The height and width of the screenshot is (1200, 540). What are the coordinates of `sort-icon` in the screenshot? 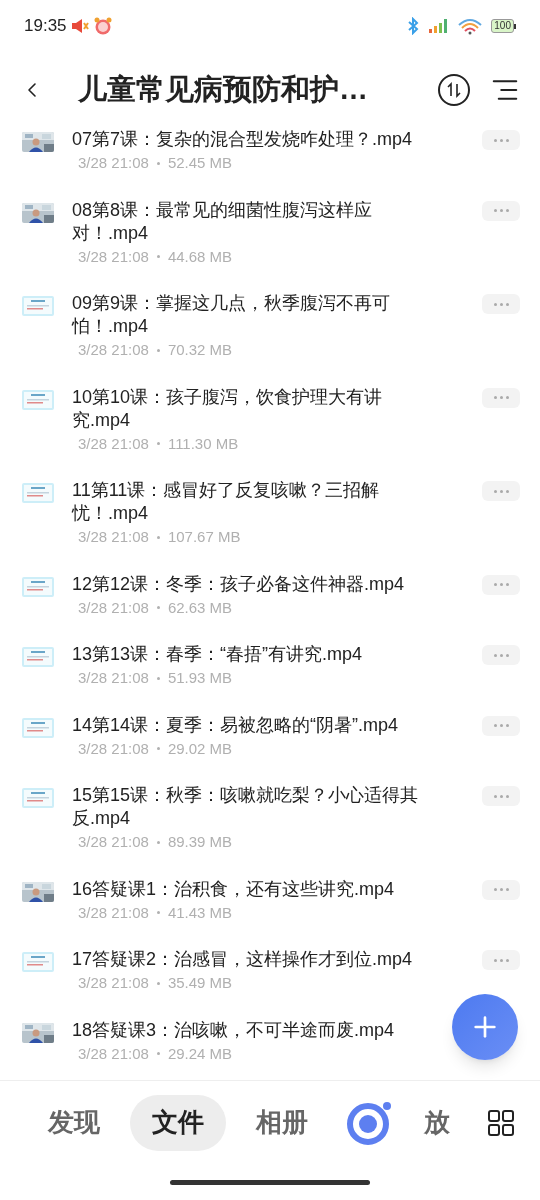 It's located at (454, 90).